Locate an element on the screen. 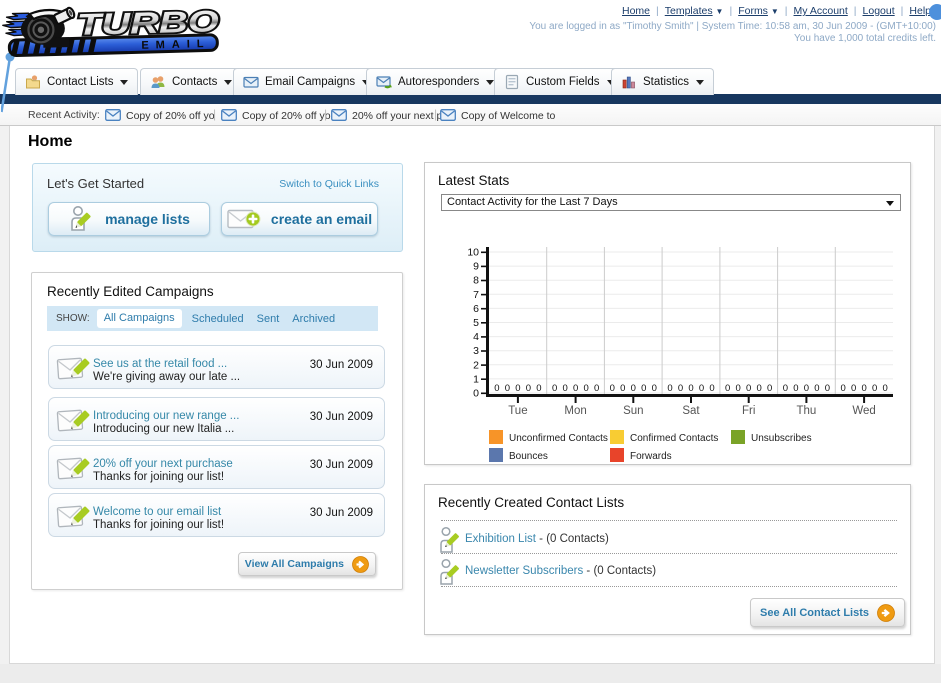 The height and width of the screenshot is (683, 941). svg-text: 8 is located at coordinates (476, 281).